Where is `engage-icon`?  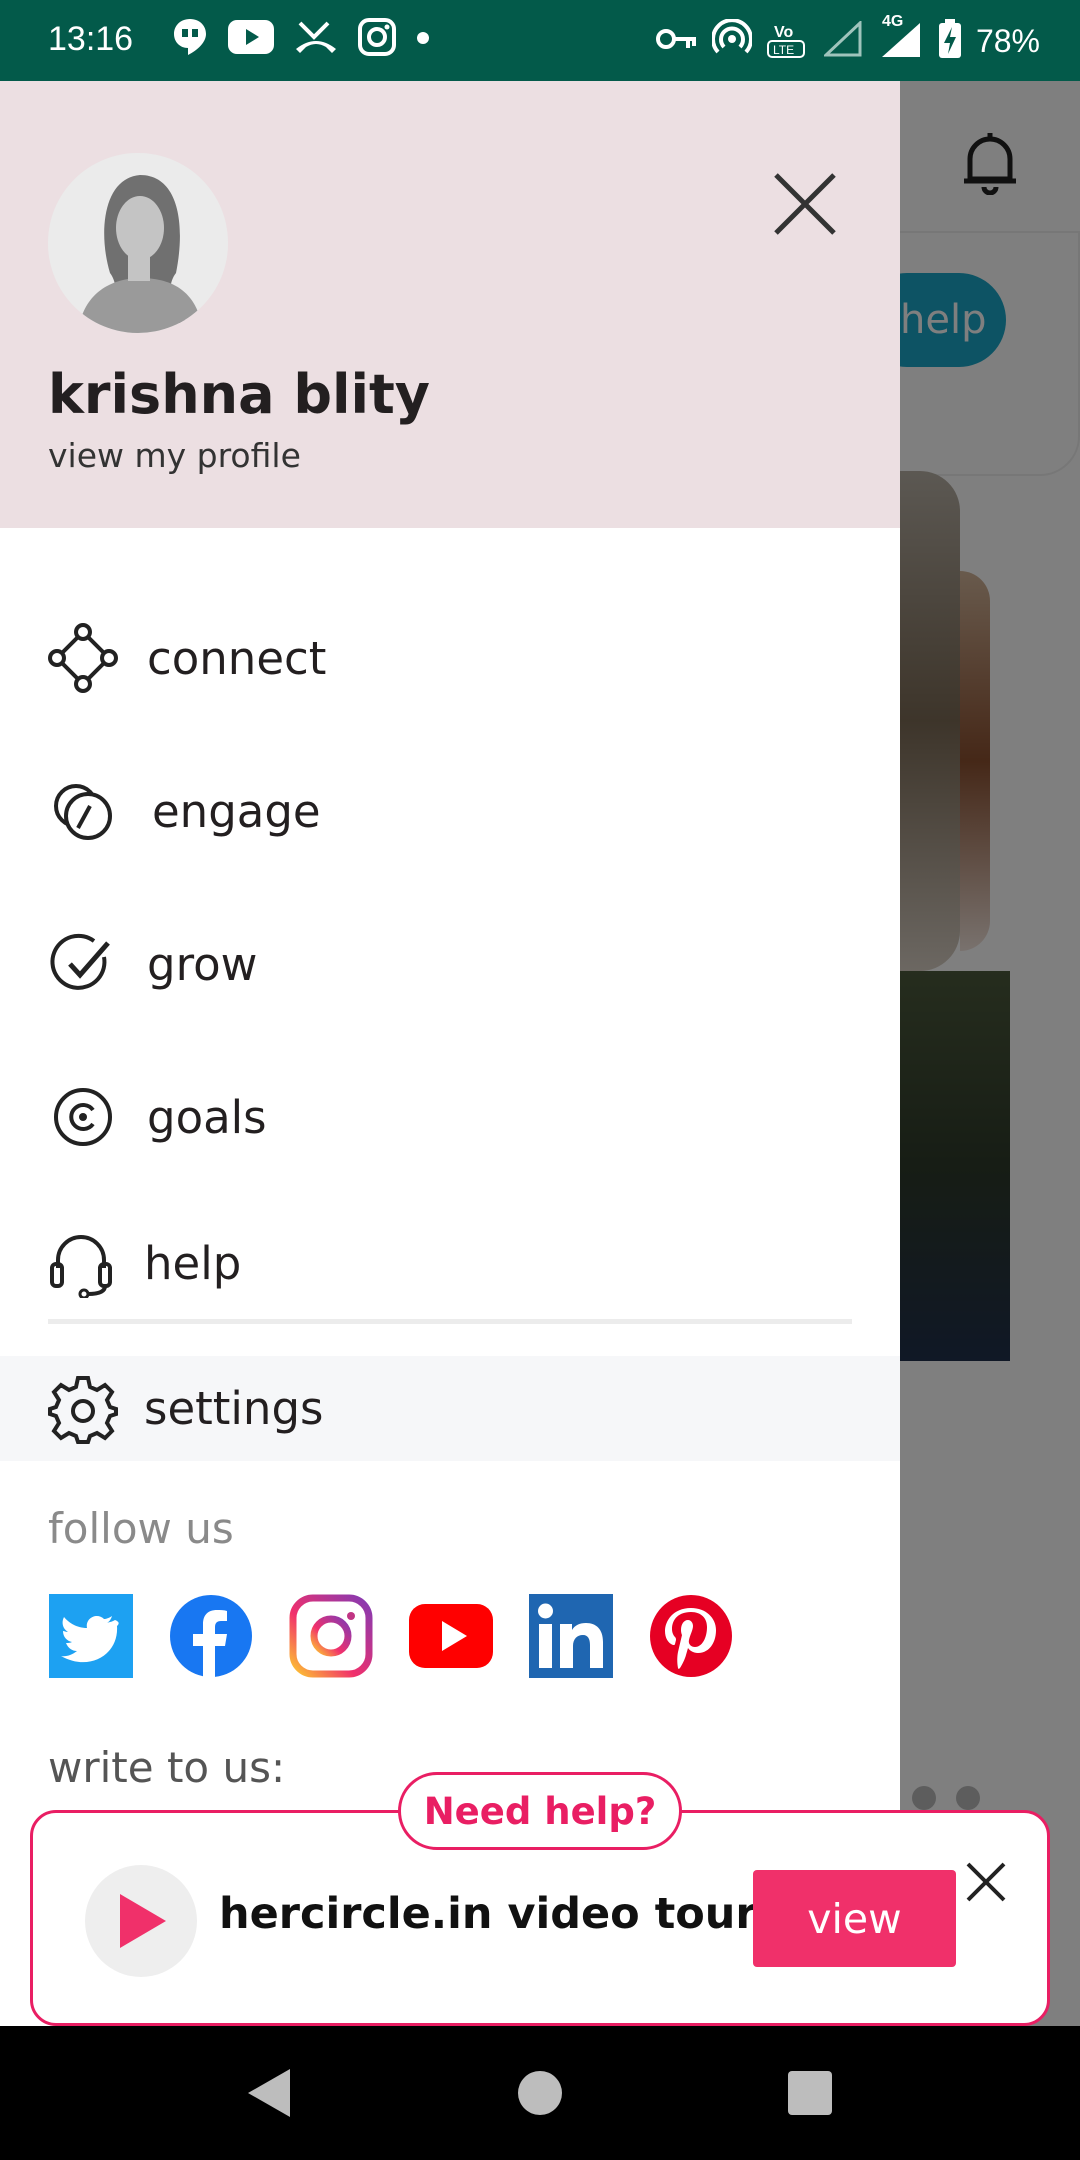 engage-icon is located at coordinates (83, 811).